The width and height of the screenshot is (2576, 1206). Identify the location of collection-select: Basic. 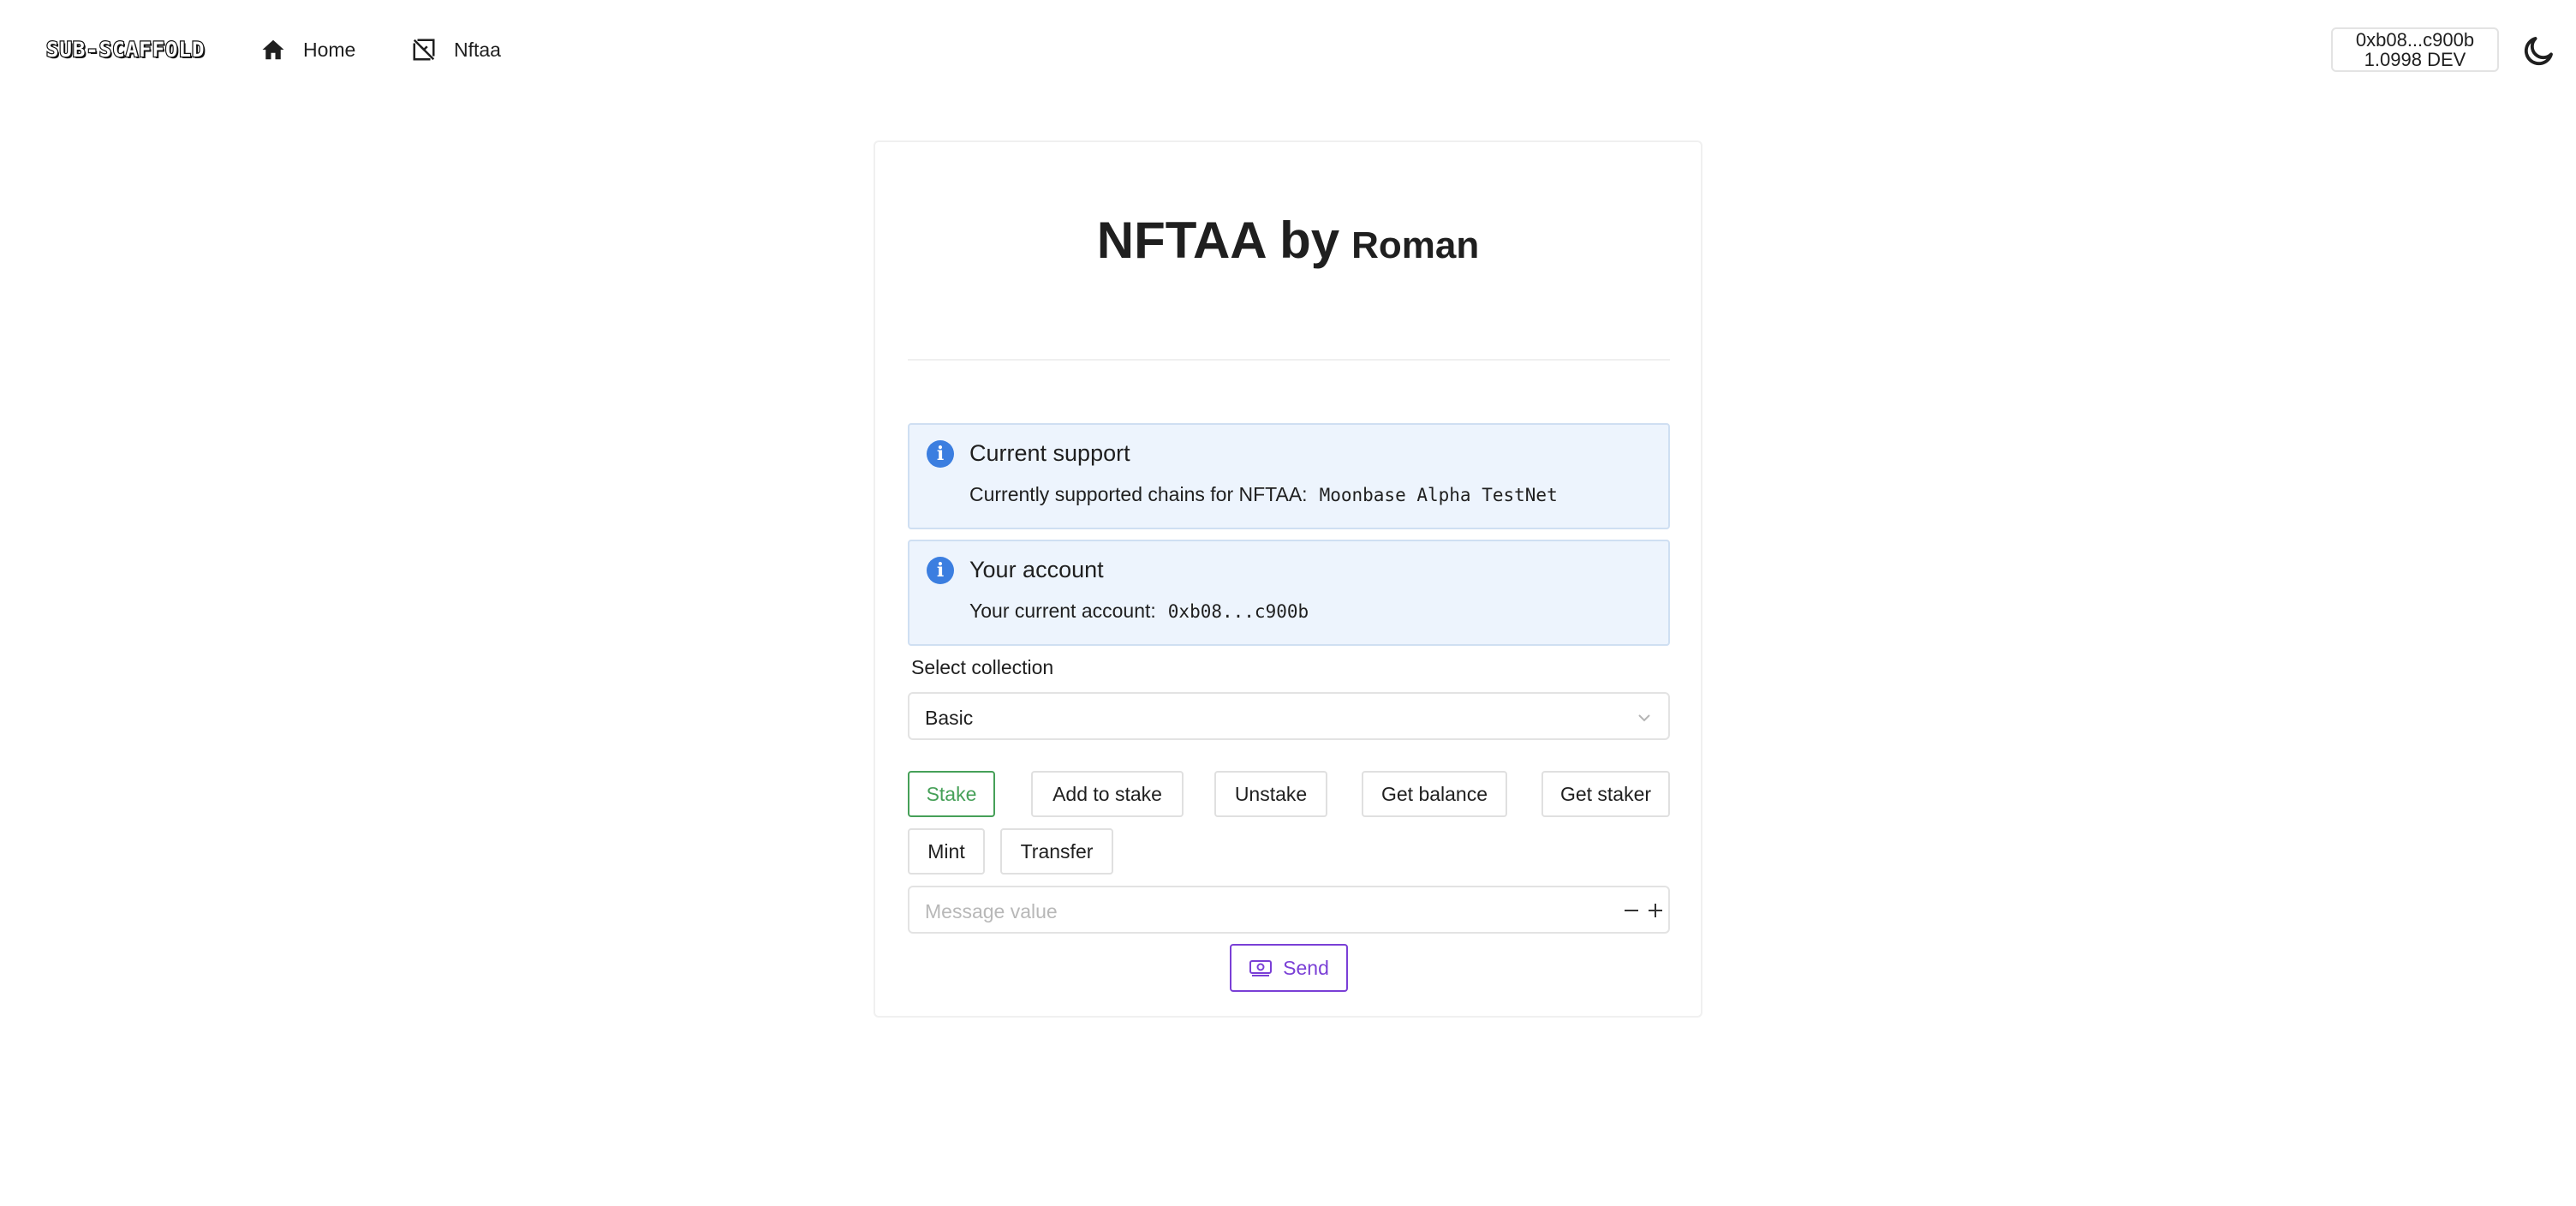
(1289, 716).